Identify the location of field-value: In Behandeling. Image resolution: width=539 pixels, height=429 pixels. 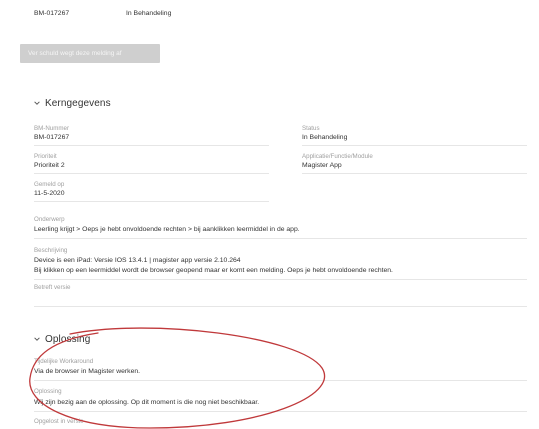
(325, 137).